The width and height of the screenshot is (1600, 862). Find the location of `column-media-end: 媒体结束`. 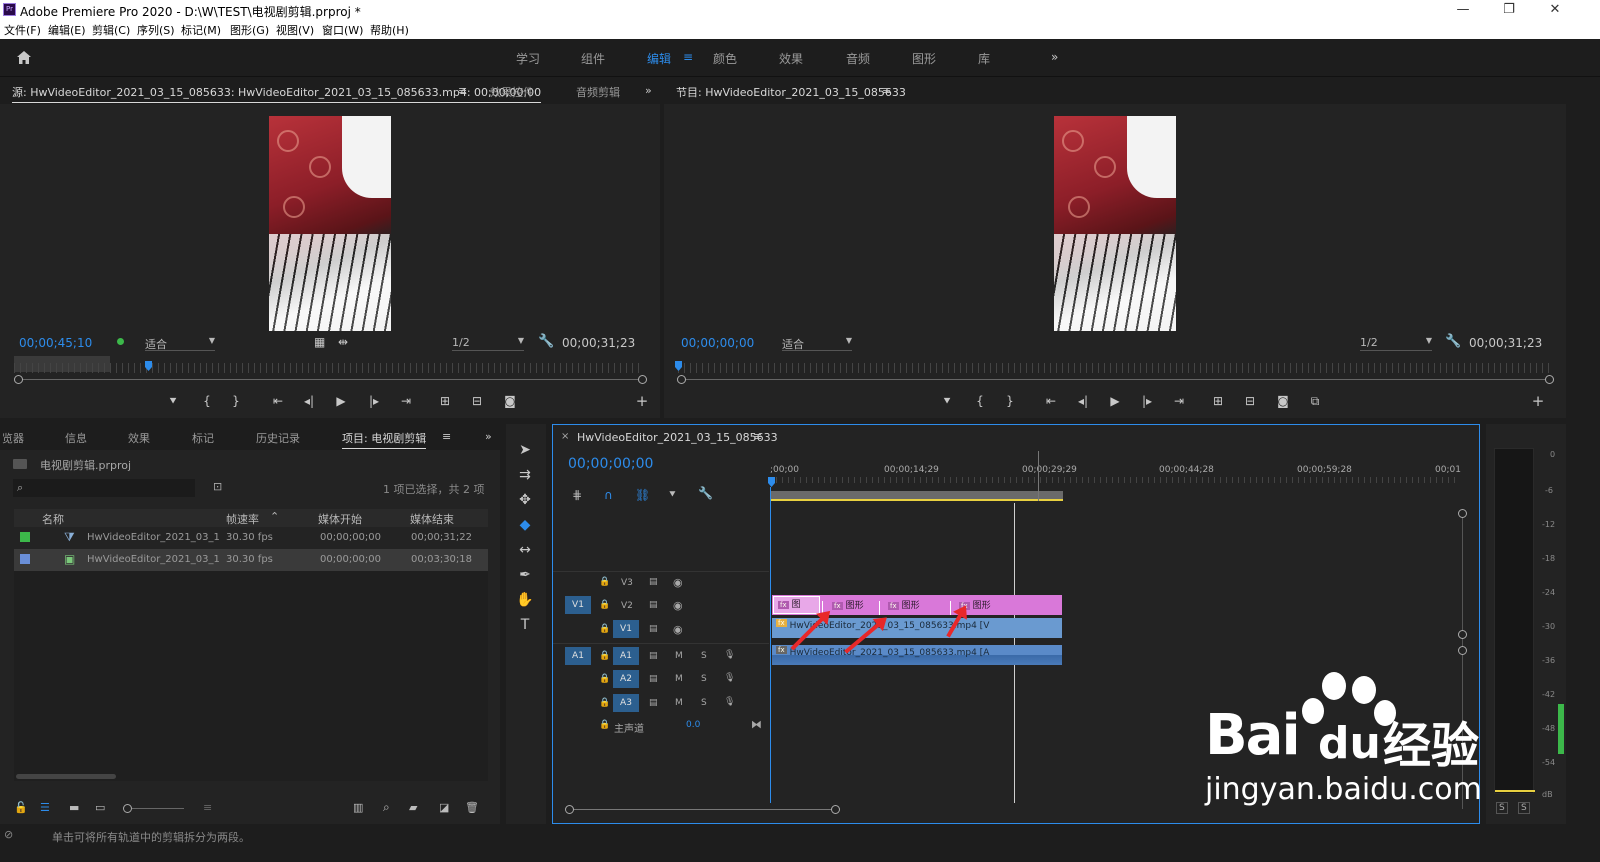

column-media-end: 媒体结束 is located at coordinates (432, 519).